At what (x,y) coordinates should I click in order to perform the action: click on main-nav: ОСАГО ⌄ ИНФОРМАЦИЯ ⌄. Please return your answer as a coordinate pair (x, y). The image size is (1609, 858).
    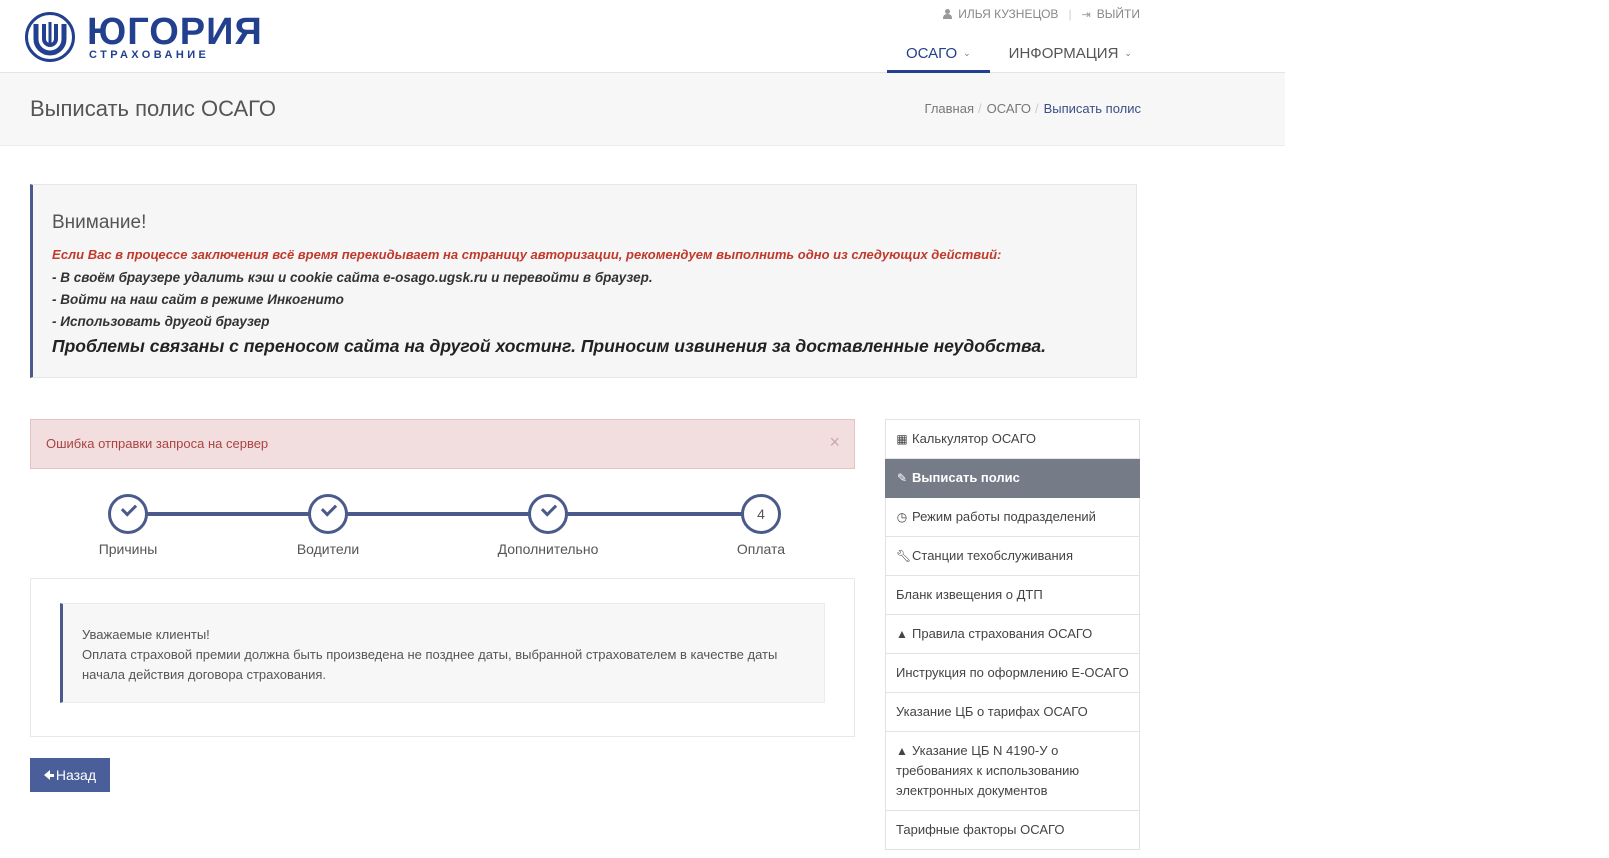
    Looking at the image, I should click on (1019, 53).